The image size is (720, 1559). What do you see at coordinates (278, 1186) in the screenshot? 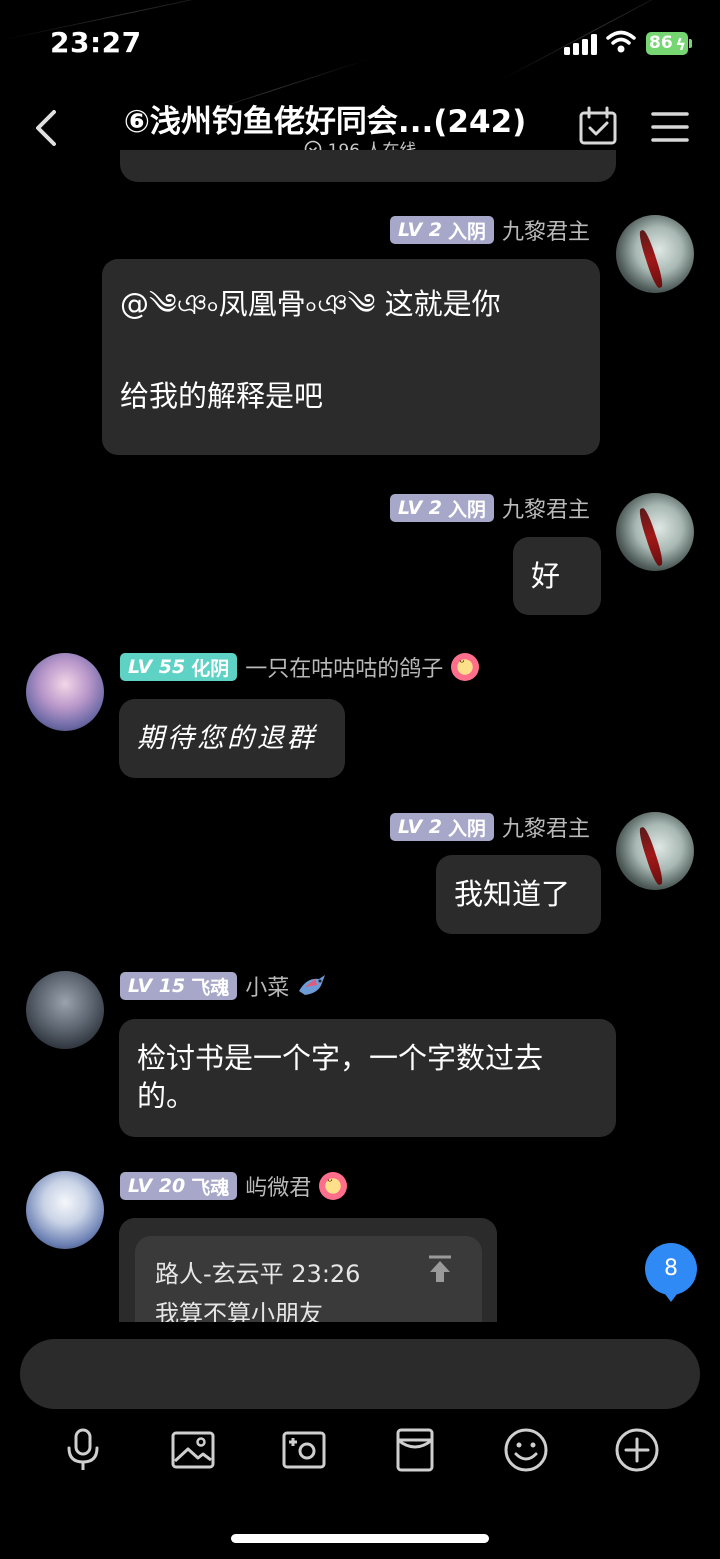
I see `sender-name: 屿微君` at bounding box center [278, 1186].